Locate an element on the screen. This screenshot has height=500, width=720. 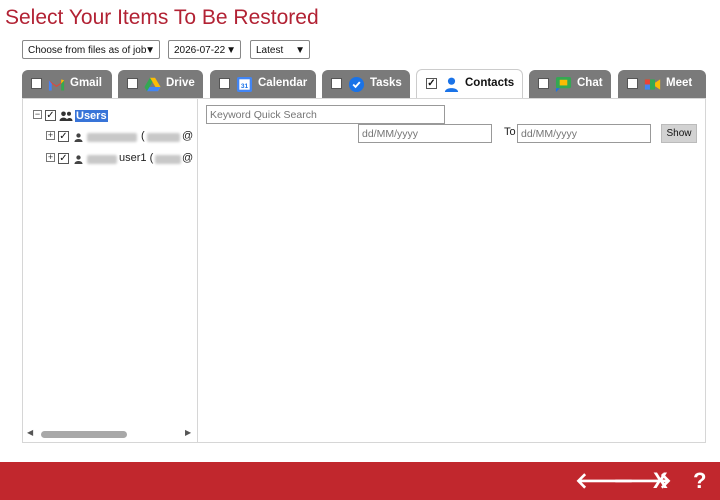
tab-tasks: Tasks is located at coordinates (366, 84).